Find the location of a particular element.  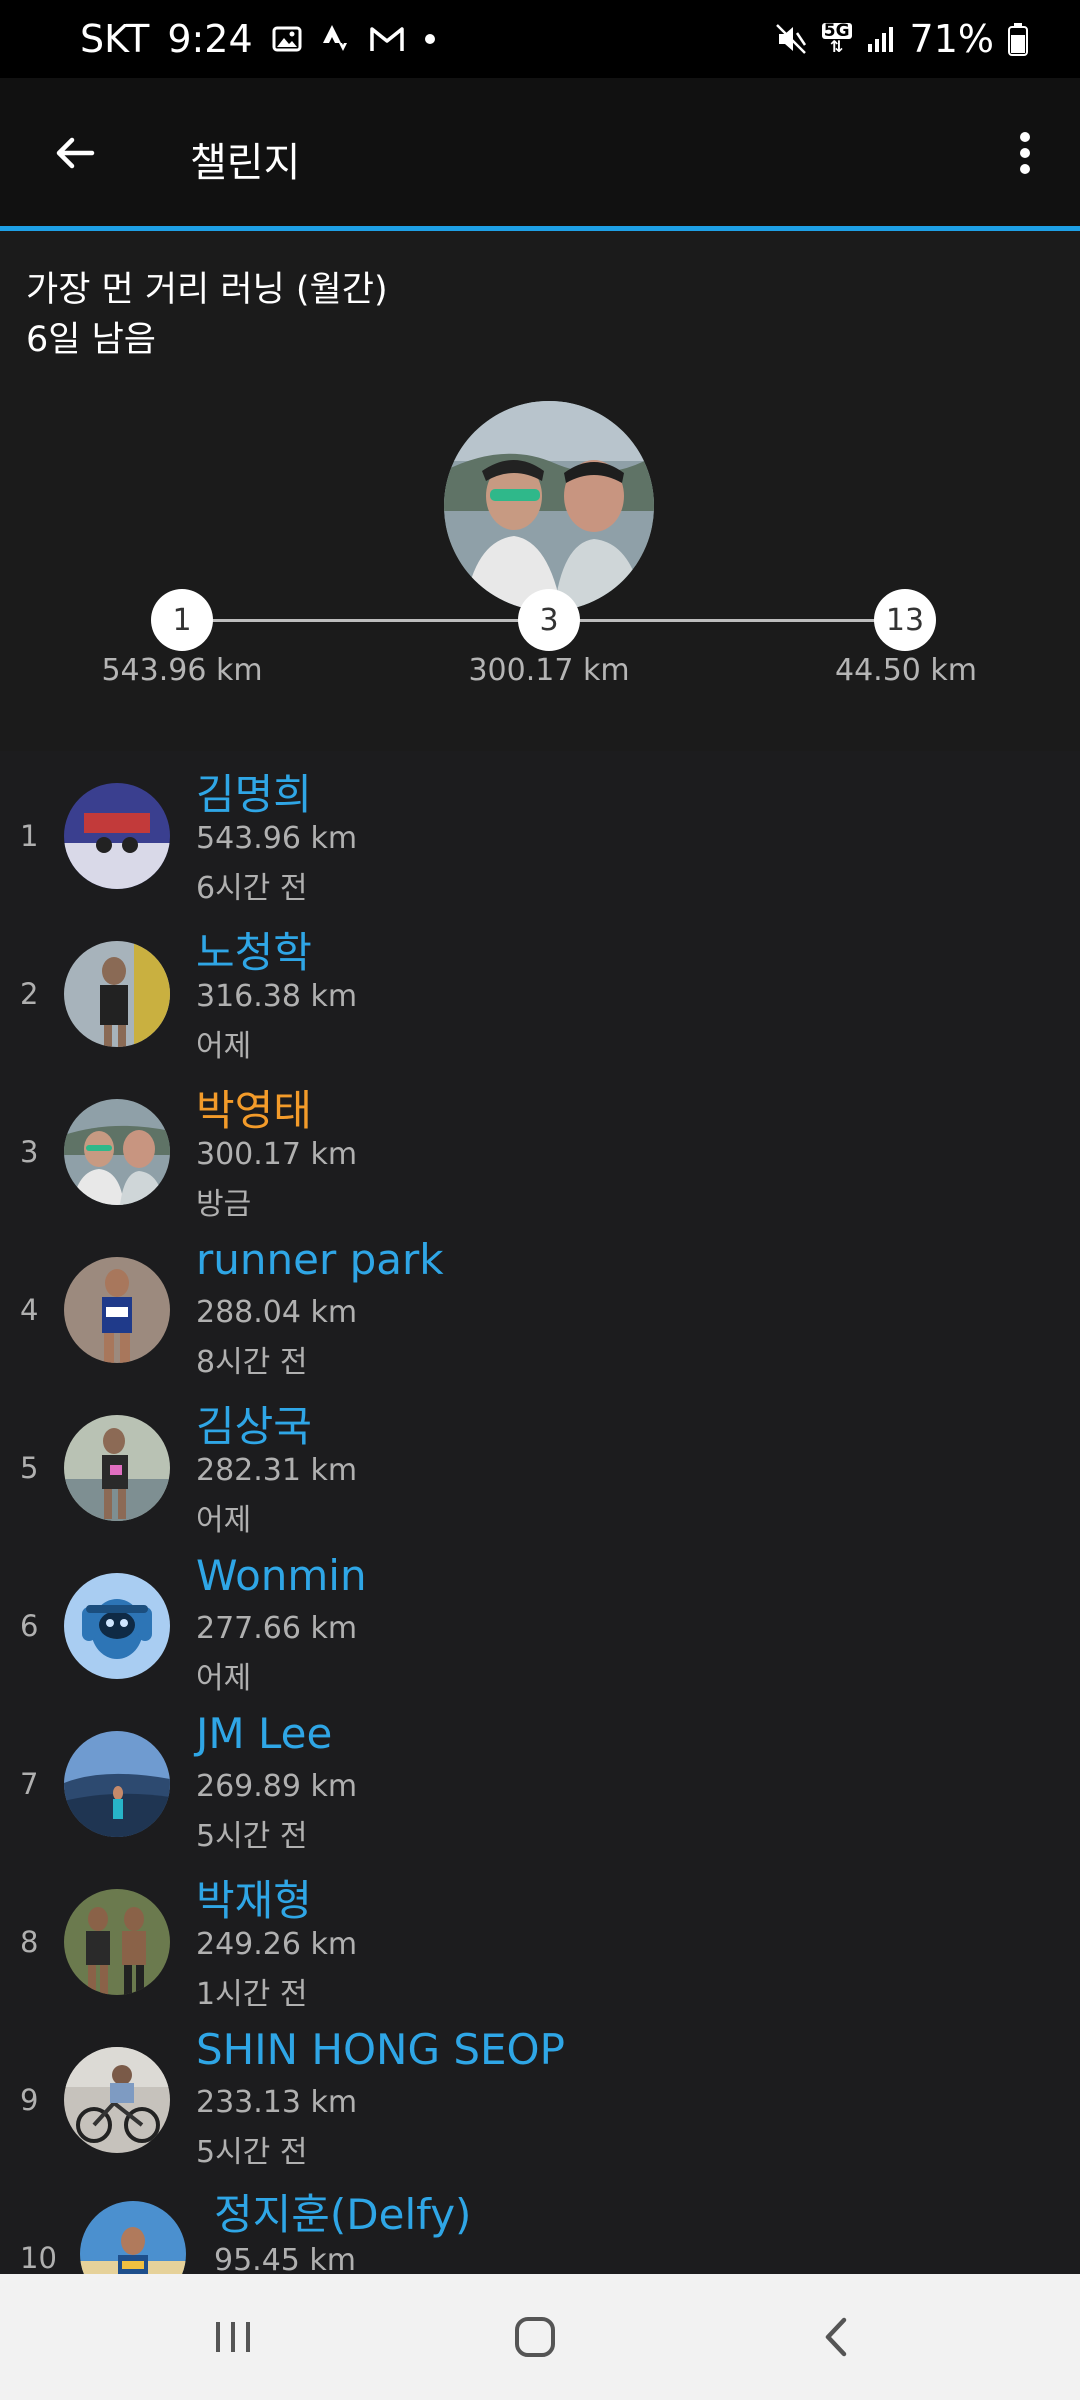

runner-distance: 543.96 km is located at coordinates (277, 838).